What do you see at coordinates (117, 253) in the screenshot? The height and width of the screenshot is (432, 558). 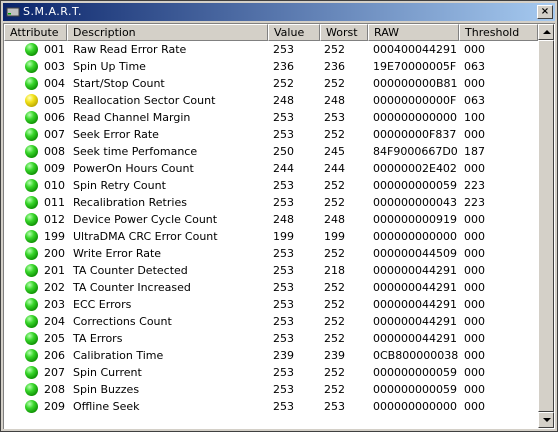 I see `cell-description: Write Error Rate` at bounding box center [117, 253].